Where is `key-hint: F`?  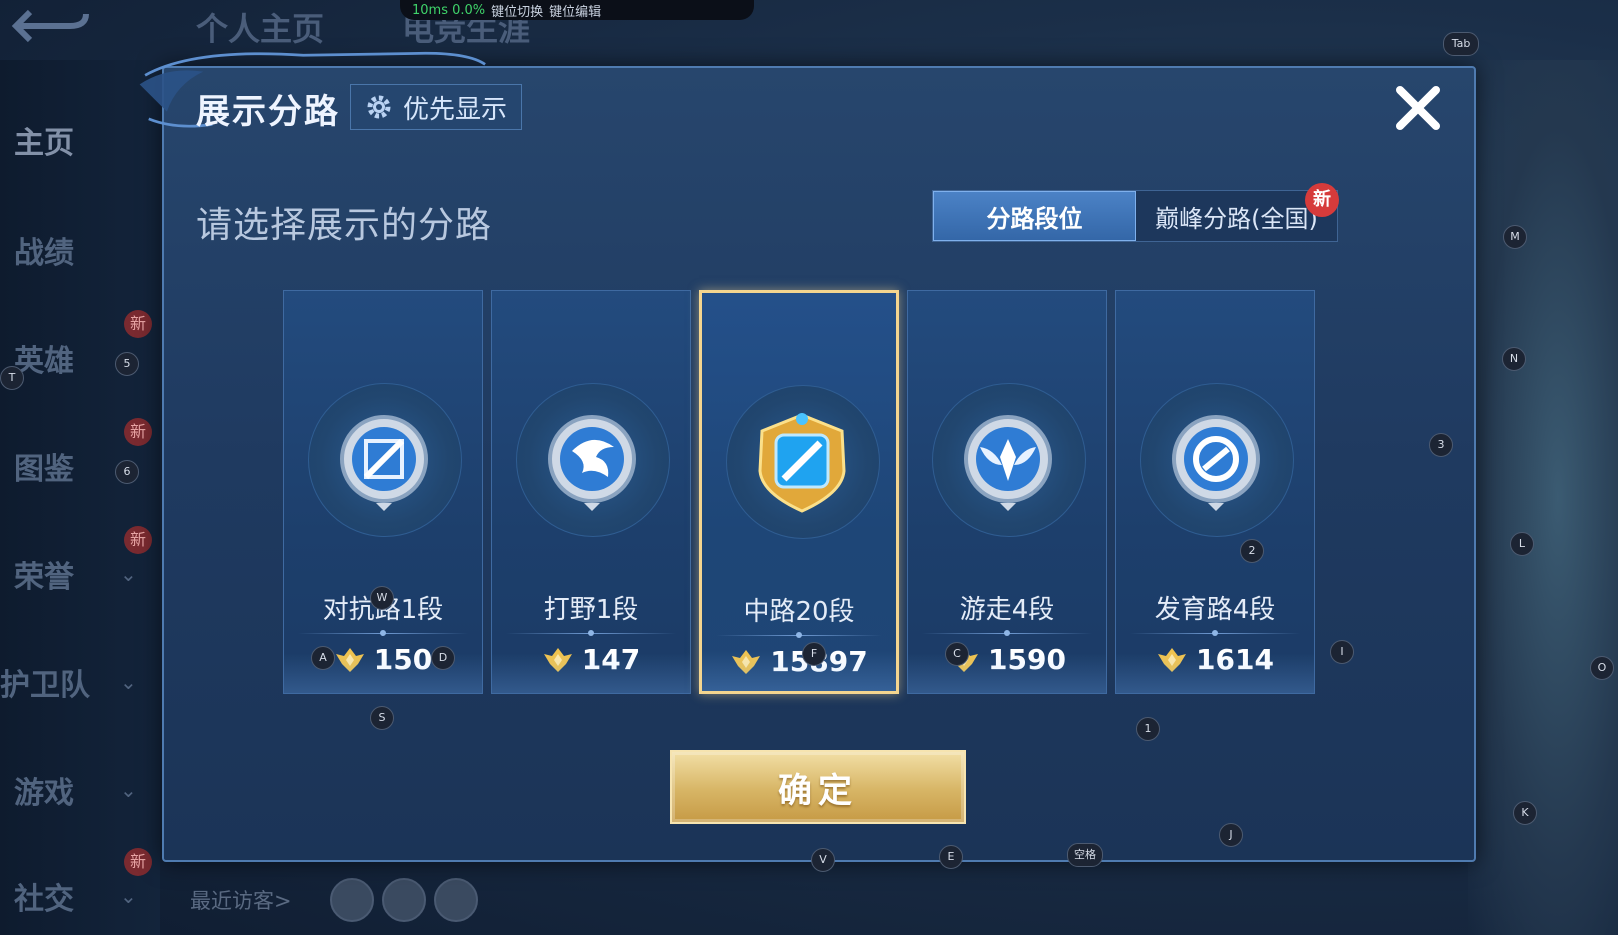 key-hint: F is located at coordinates (814, 654).